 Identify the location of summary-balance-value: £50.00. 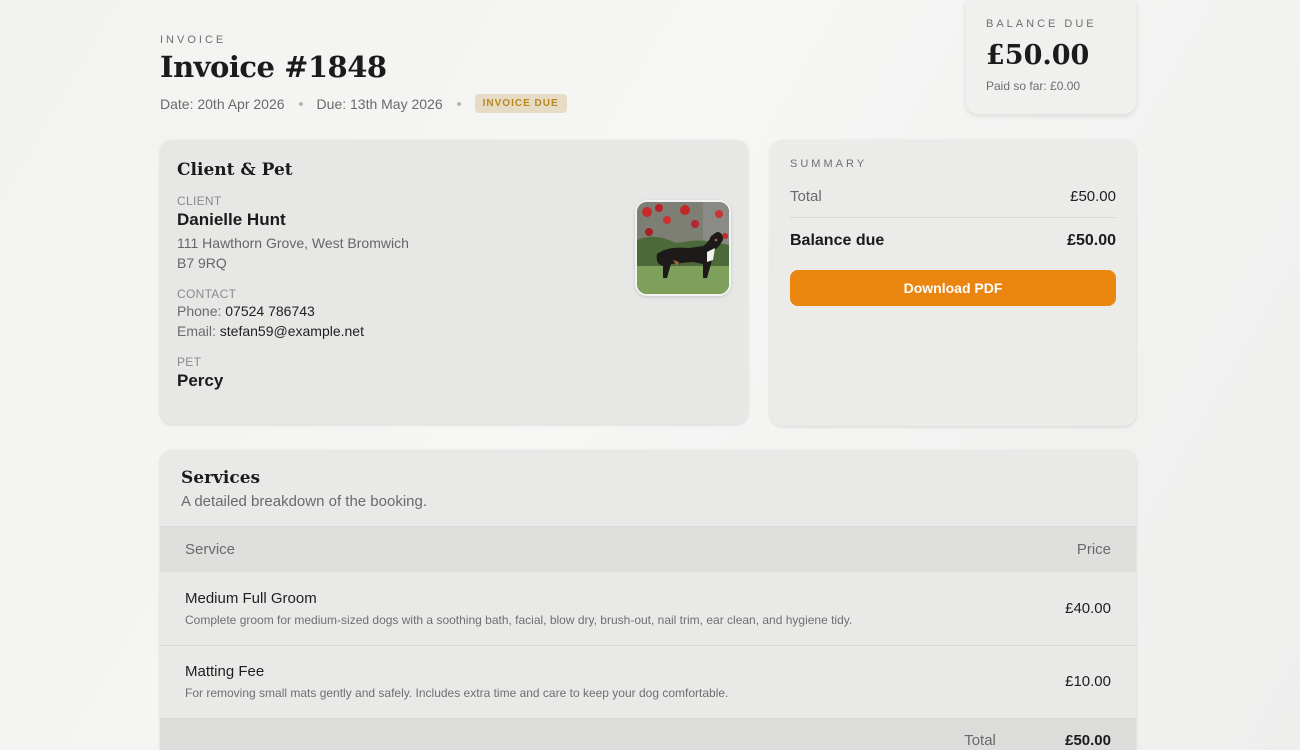
(1091, 240).